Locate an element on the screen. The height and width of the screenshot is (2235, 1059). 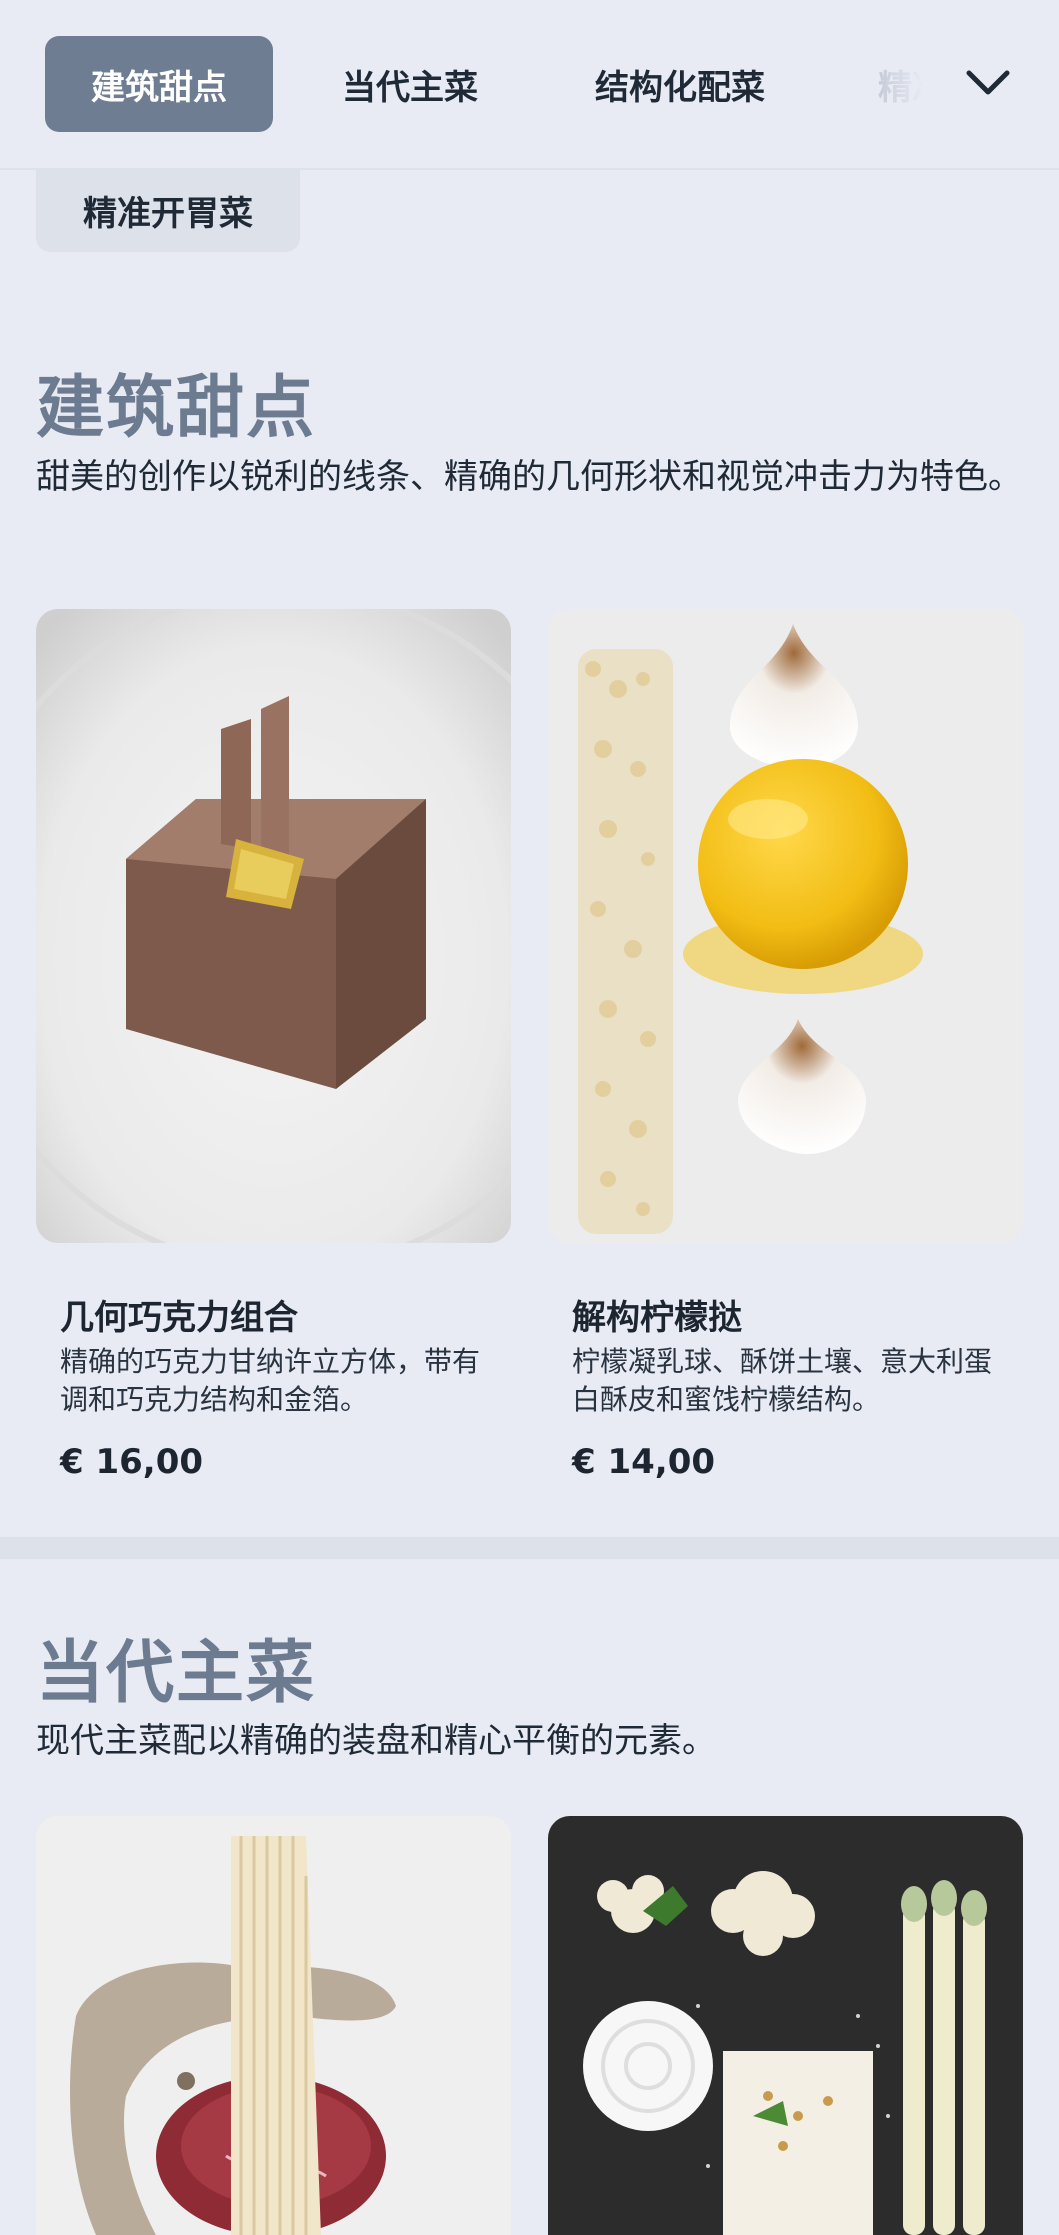
tab-architectural-desserts: 建筑甜点 is located at coordinates (159, 84).